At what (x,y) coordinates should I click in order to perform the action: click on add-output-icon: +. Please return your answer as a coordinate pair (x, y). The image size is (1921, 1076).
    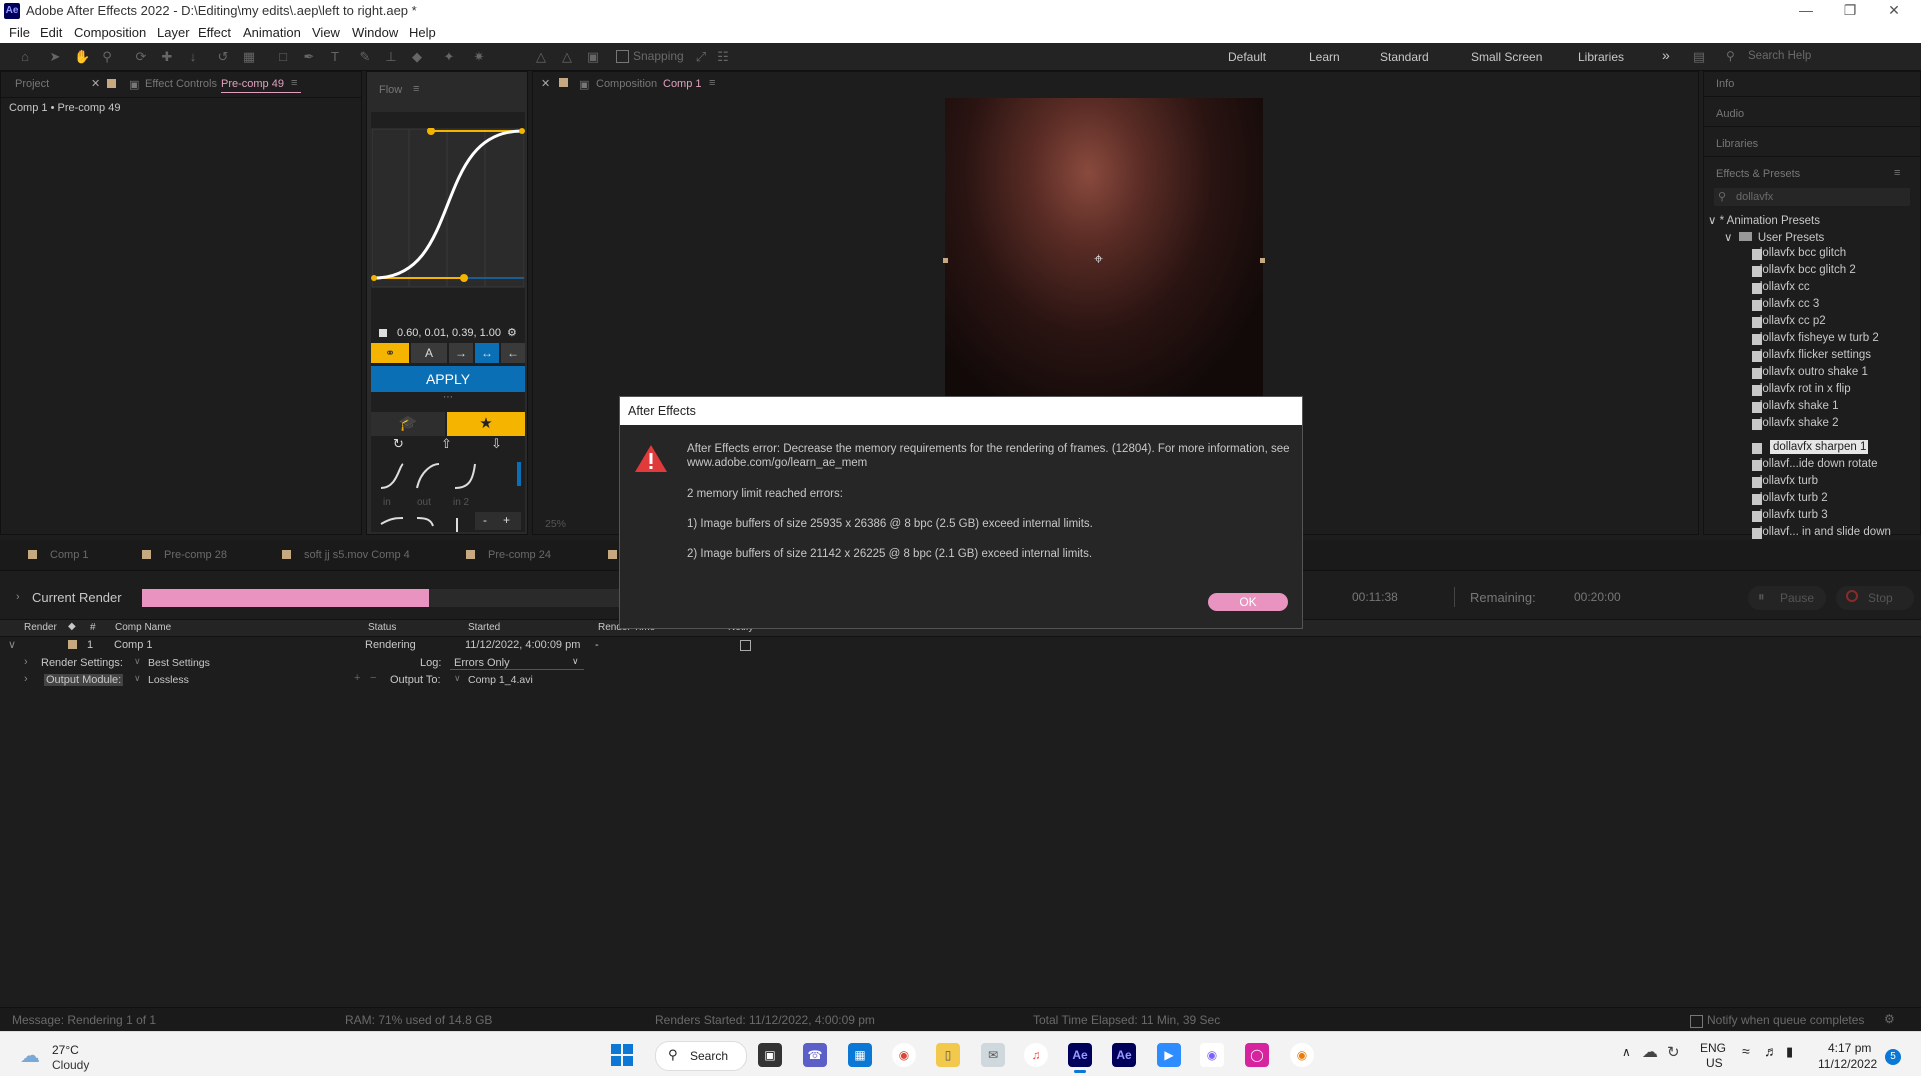
    Looking at the image, I should click on (357, 678).